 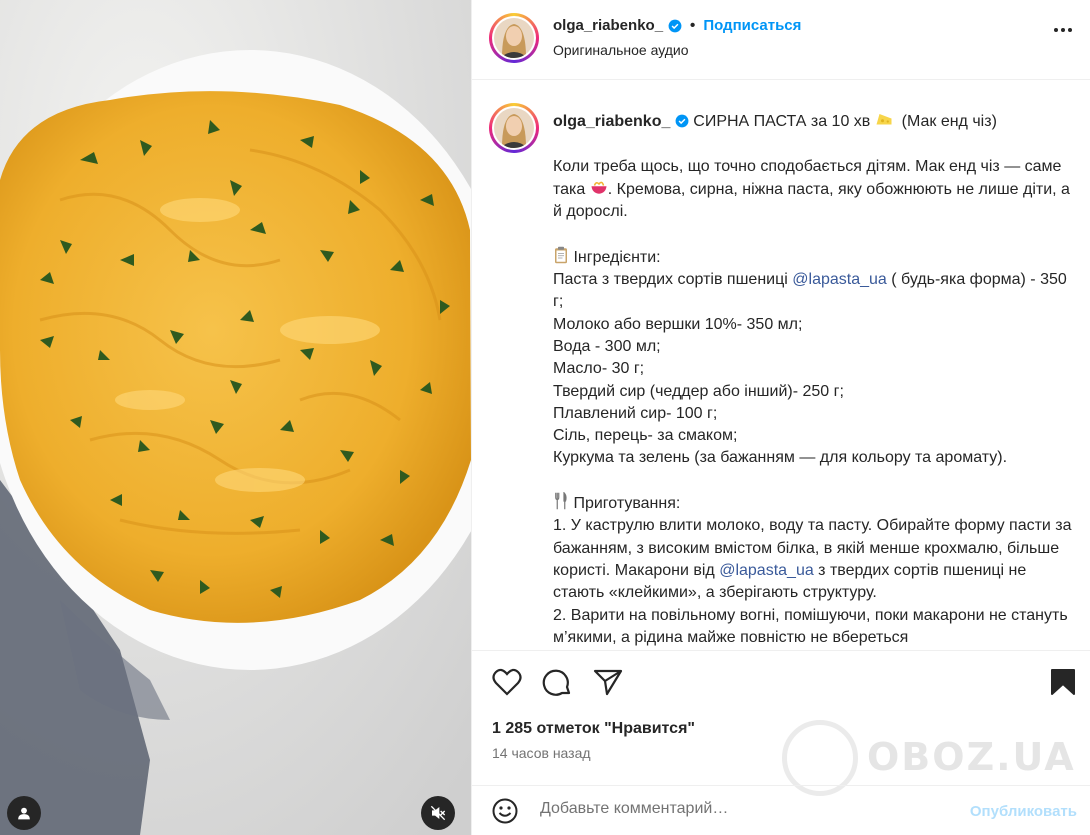 I want to click on caption-title-suffix: (Мак енд чіз), so click(x=944, y=121).